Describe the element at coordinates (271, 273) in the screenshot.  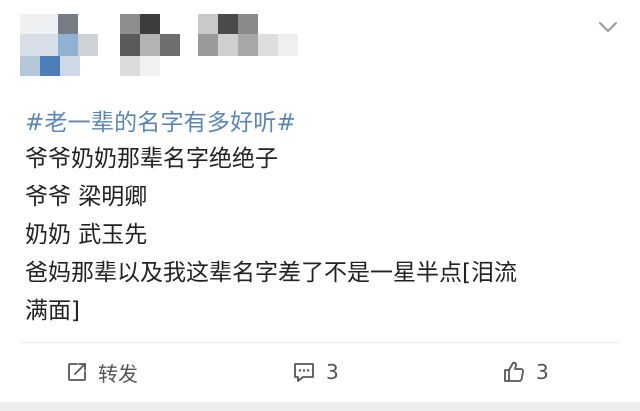
I see `post-line: 爸妈那辈以及我这辈名字差了不是一星半点[泪流` at that location.